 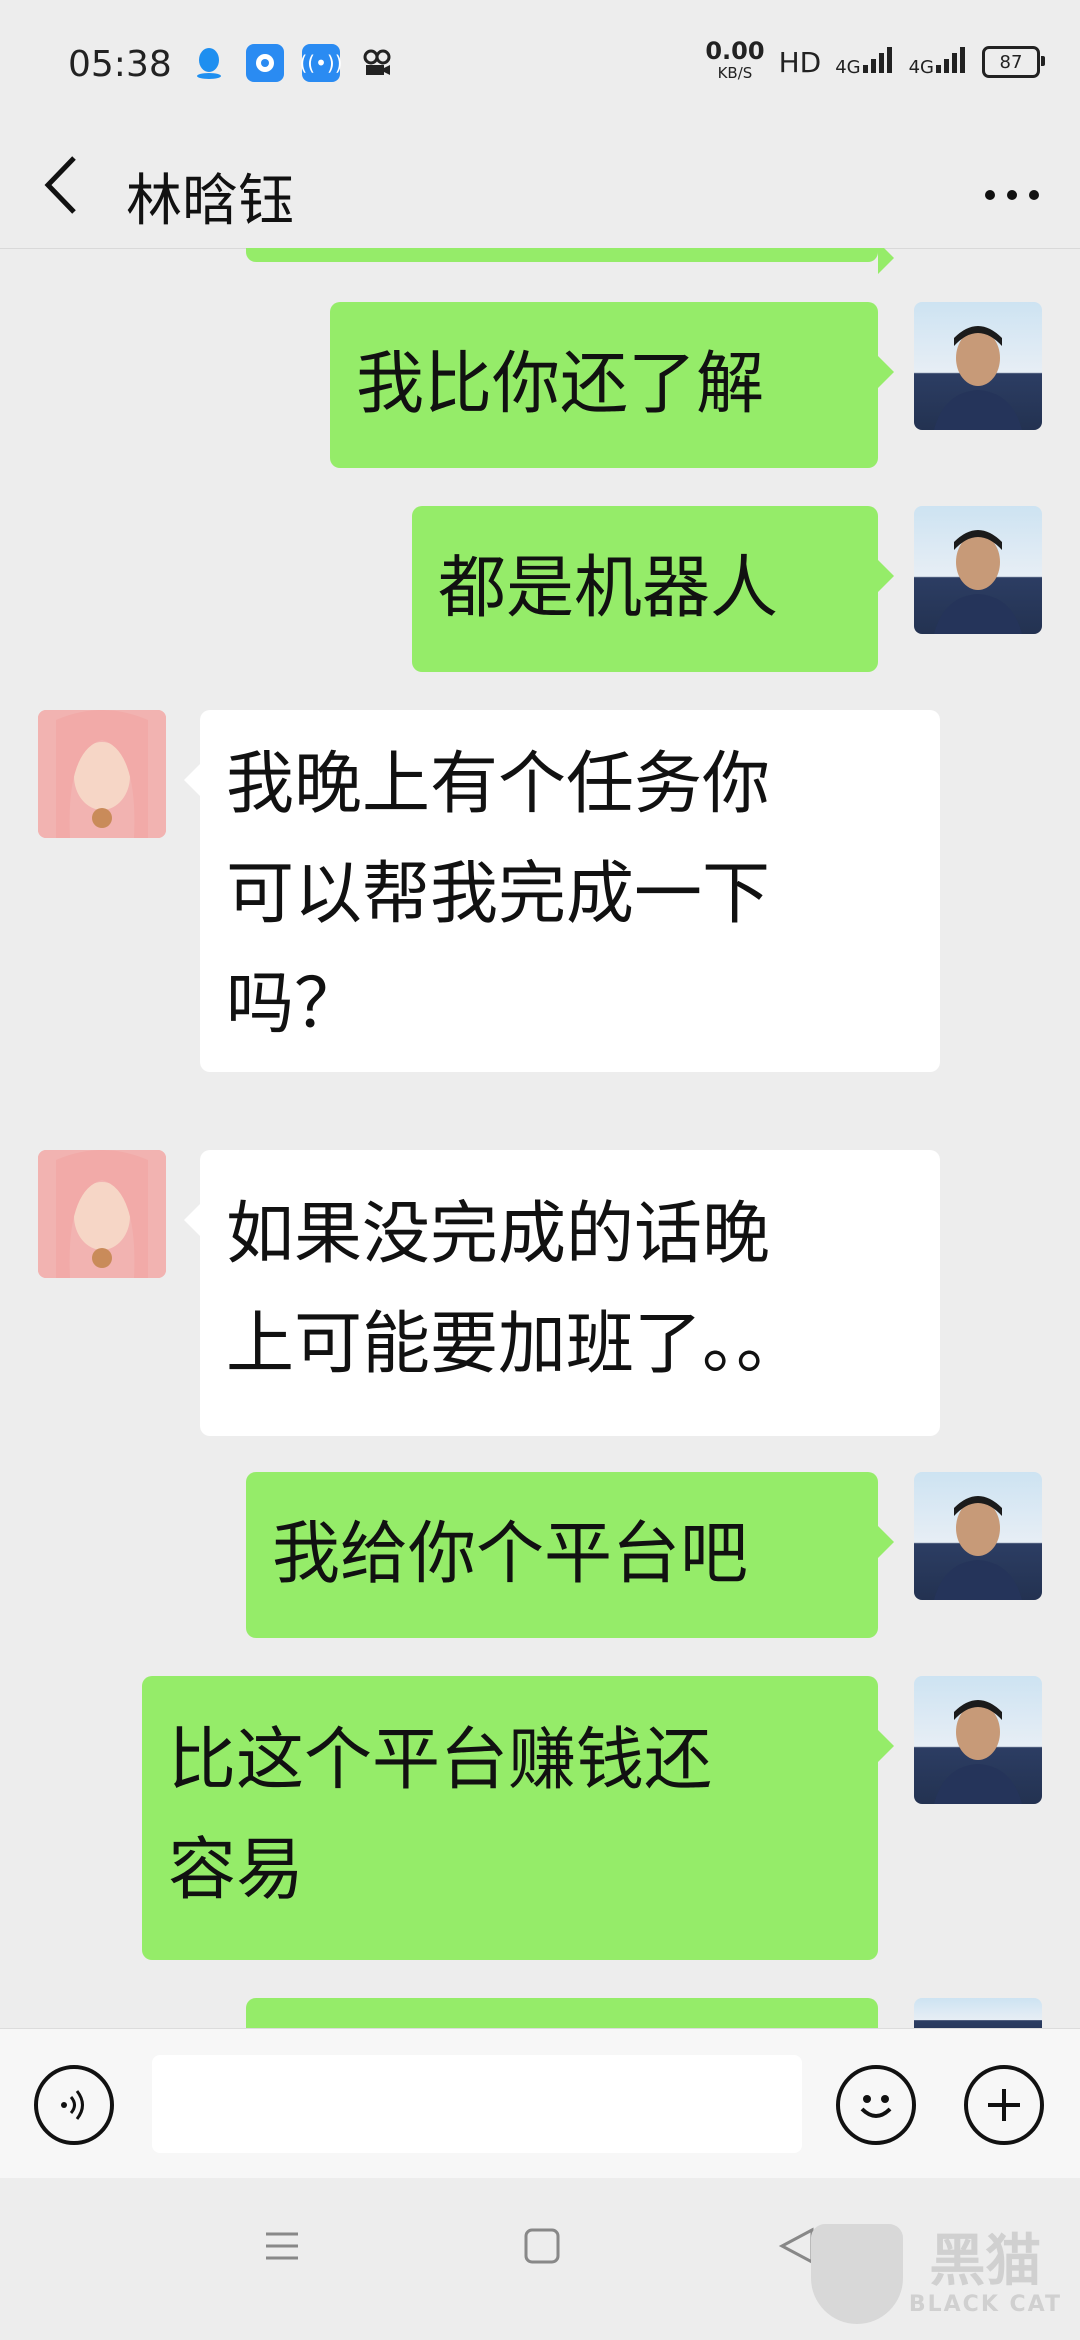 I want to click on watermark-text: 黑猫 BLACK CAT, so click(x=985, y=2272).